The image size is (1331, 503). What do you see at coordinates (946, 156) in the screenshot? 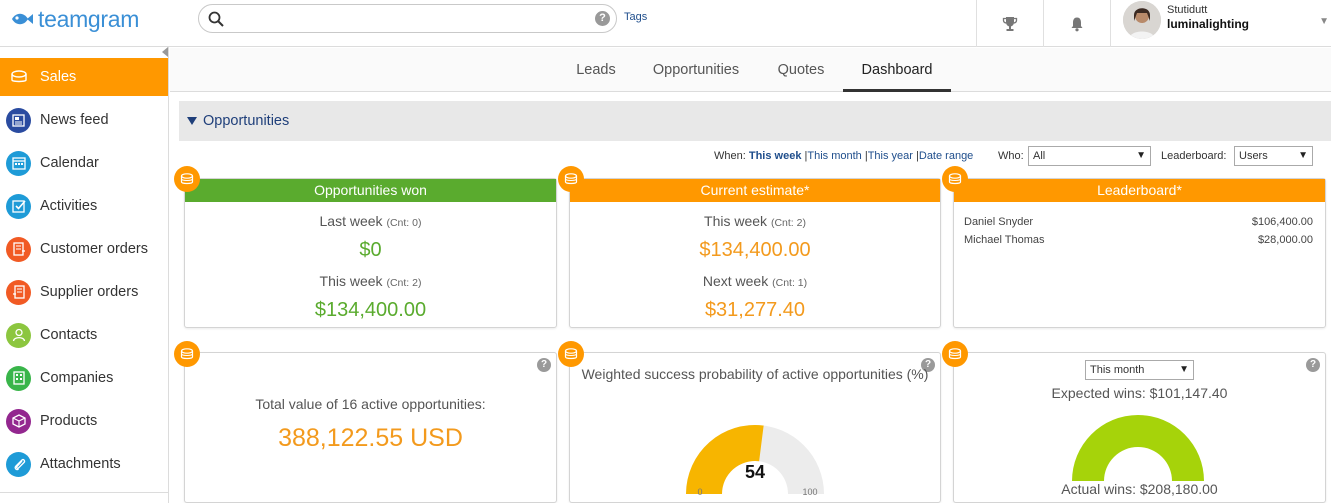
I see `when-date-range: Date range` at bounding box center [946, 156].